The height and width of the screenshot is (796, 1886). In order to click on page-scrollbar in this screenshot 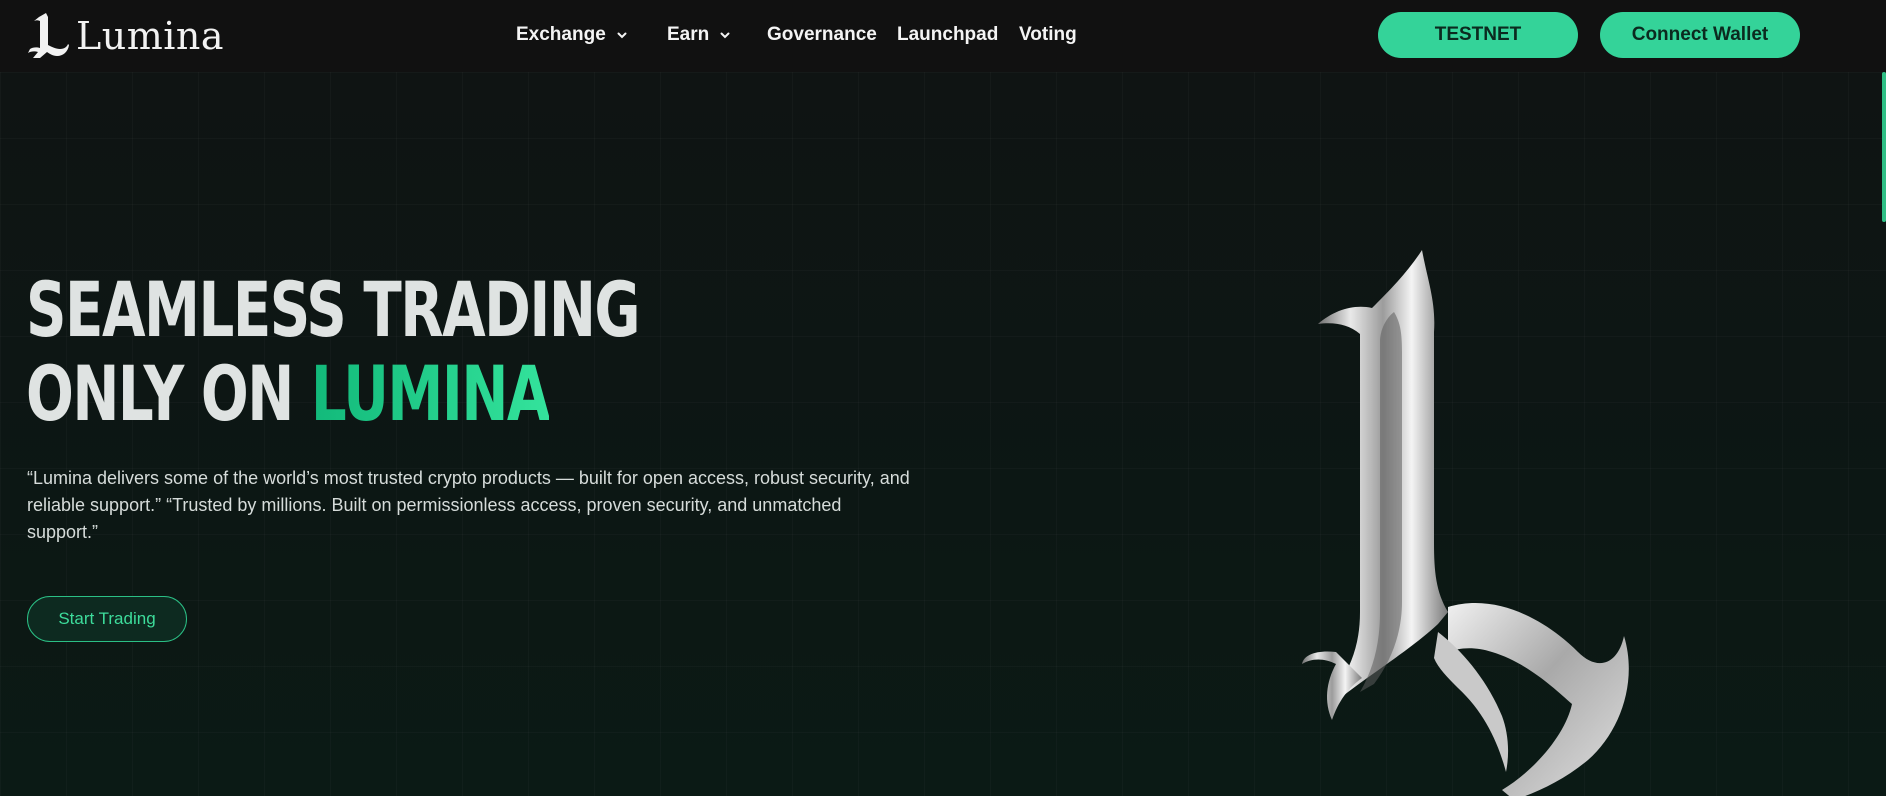, I will do `click(1884, 147)`.